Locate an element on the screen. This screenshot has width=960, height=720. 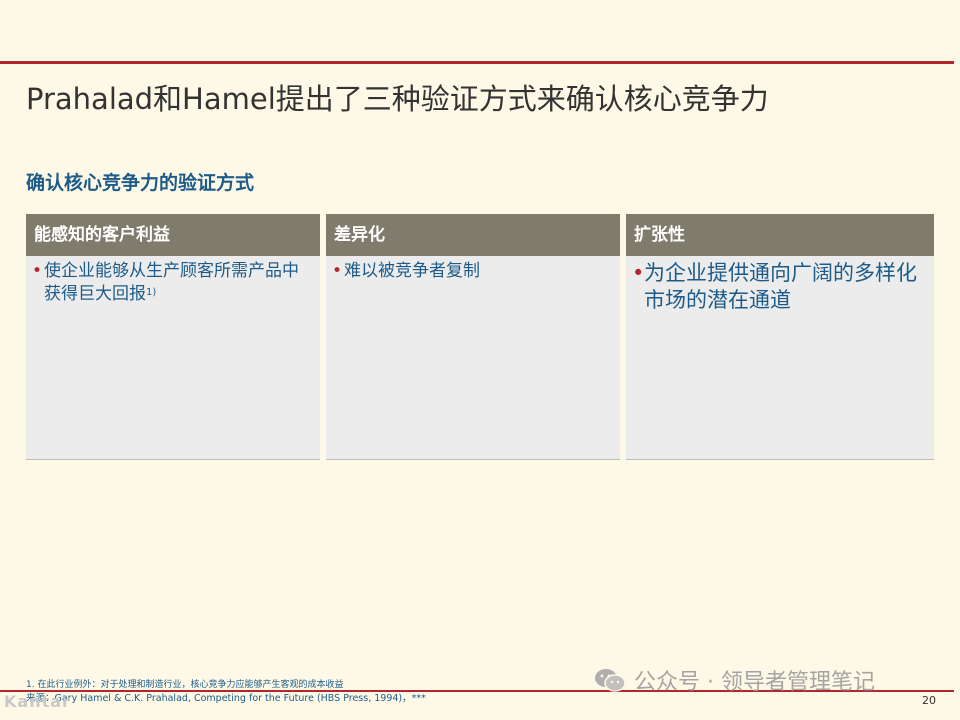
column-body: • 使企业能够从生产顾客所需产品中获得巨大回报1) is located at coordinates (173, 358).